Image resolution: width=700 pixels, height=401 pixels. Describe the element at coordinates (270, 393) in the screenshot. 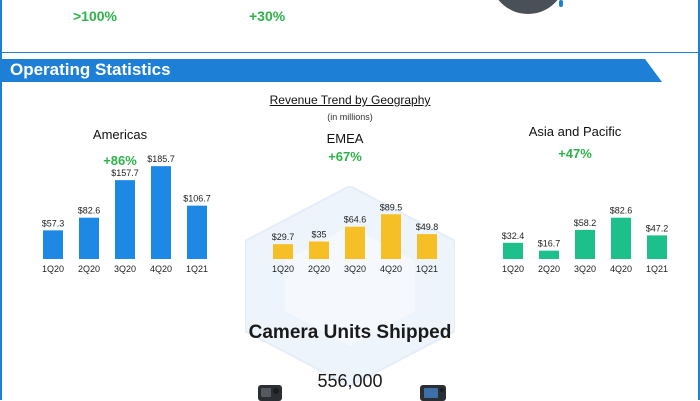

I see `camera-icon-left` at that location.